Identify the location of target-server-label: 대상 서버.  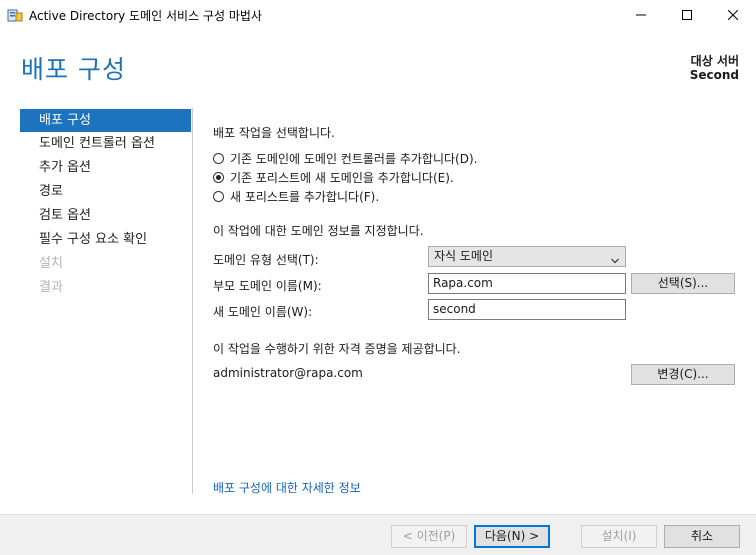
(714, 61).